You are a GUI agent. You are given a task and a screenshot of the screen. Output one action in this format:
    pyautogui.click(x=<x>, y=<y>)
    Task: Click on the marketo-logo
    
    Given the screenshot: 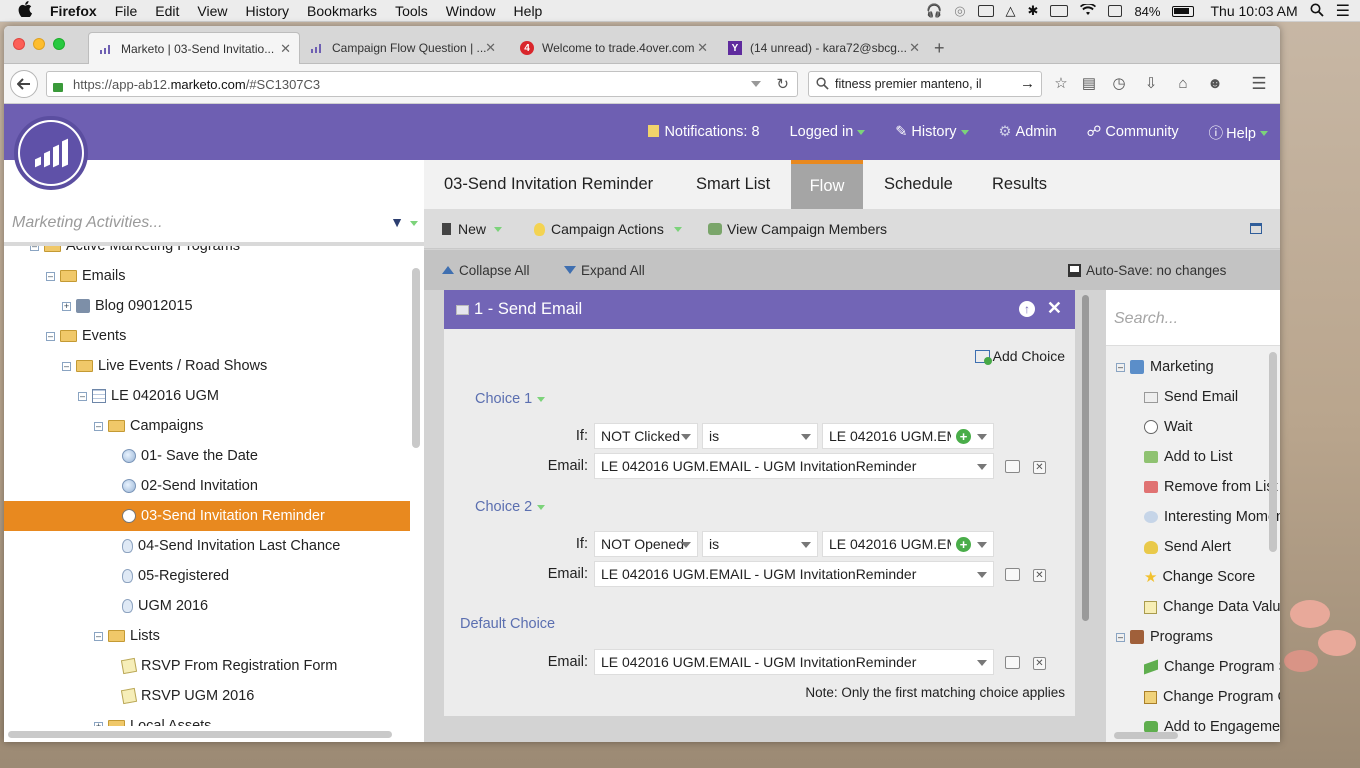 What is the action you would take?
    pyautogui.click(x=51, y=153)
    